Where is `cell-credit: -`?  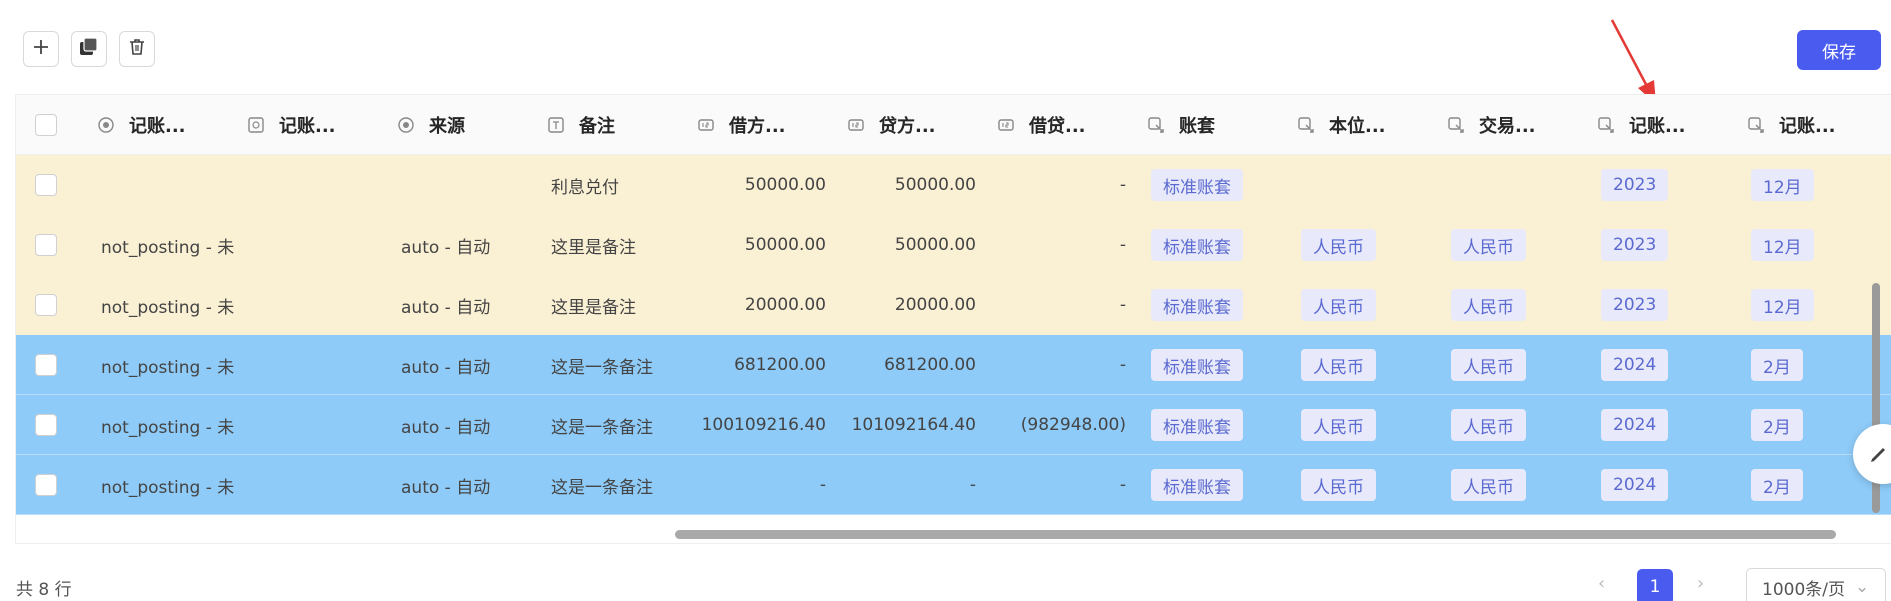
cell-credit: - is located at coordinates (908, 485).